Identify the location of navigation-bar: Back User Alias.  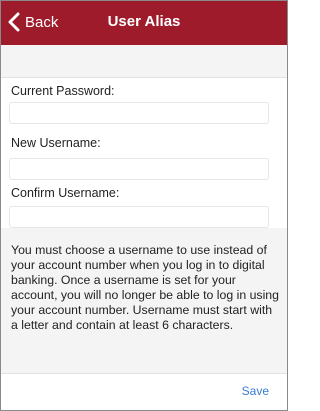
(144, 23).